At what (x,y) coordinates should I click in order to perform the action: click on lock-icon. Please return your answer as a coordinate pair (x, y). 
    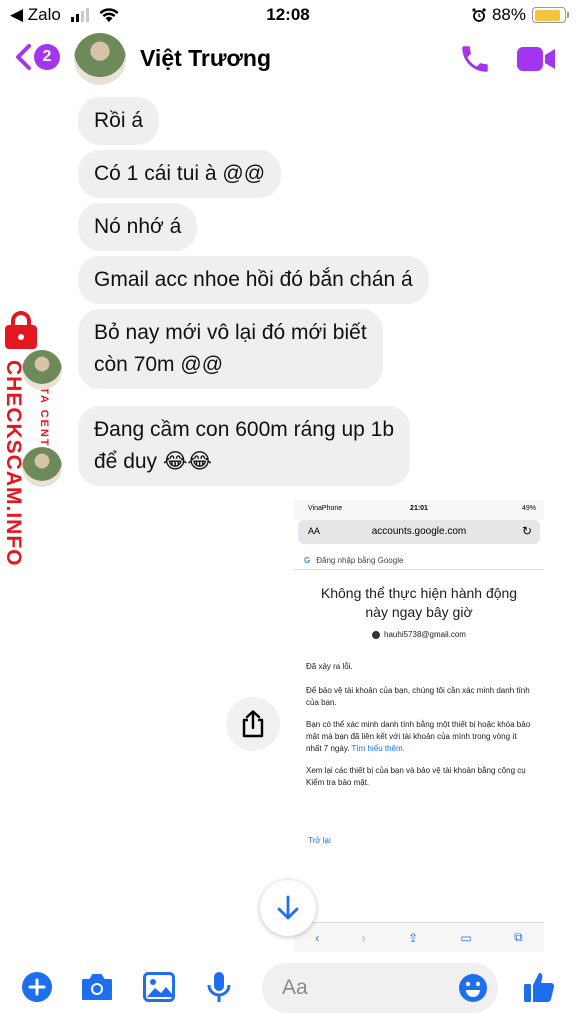
    Looking at the image, I should click on (21, 330).